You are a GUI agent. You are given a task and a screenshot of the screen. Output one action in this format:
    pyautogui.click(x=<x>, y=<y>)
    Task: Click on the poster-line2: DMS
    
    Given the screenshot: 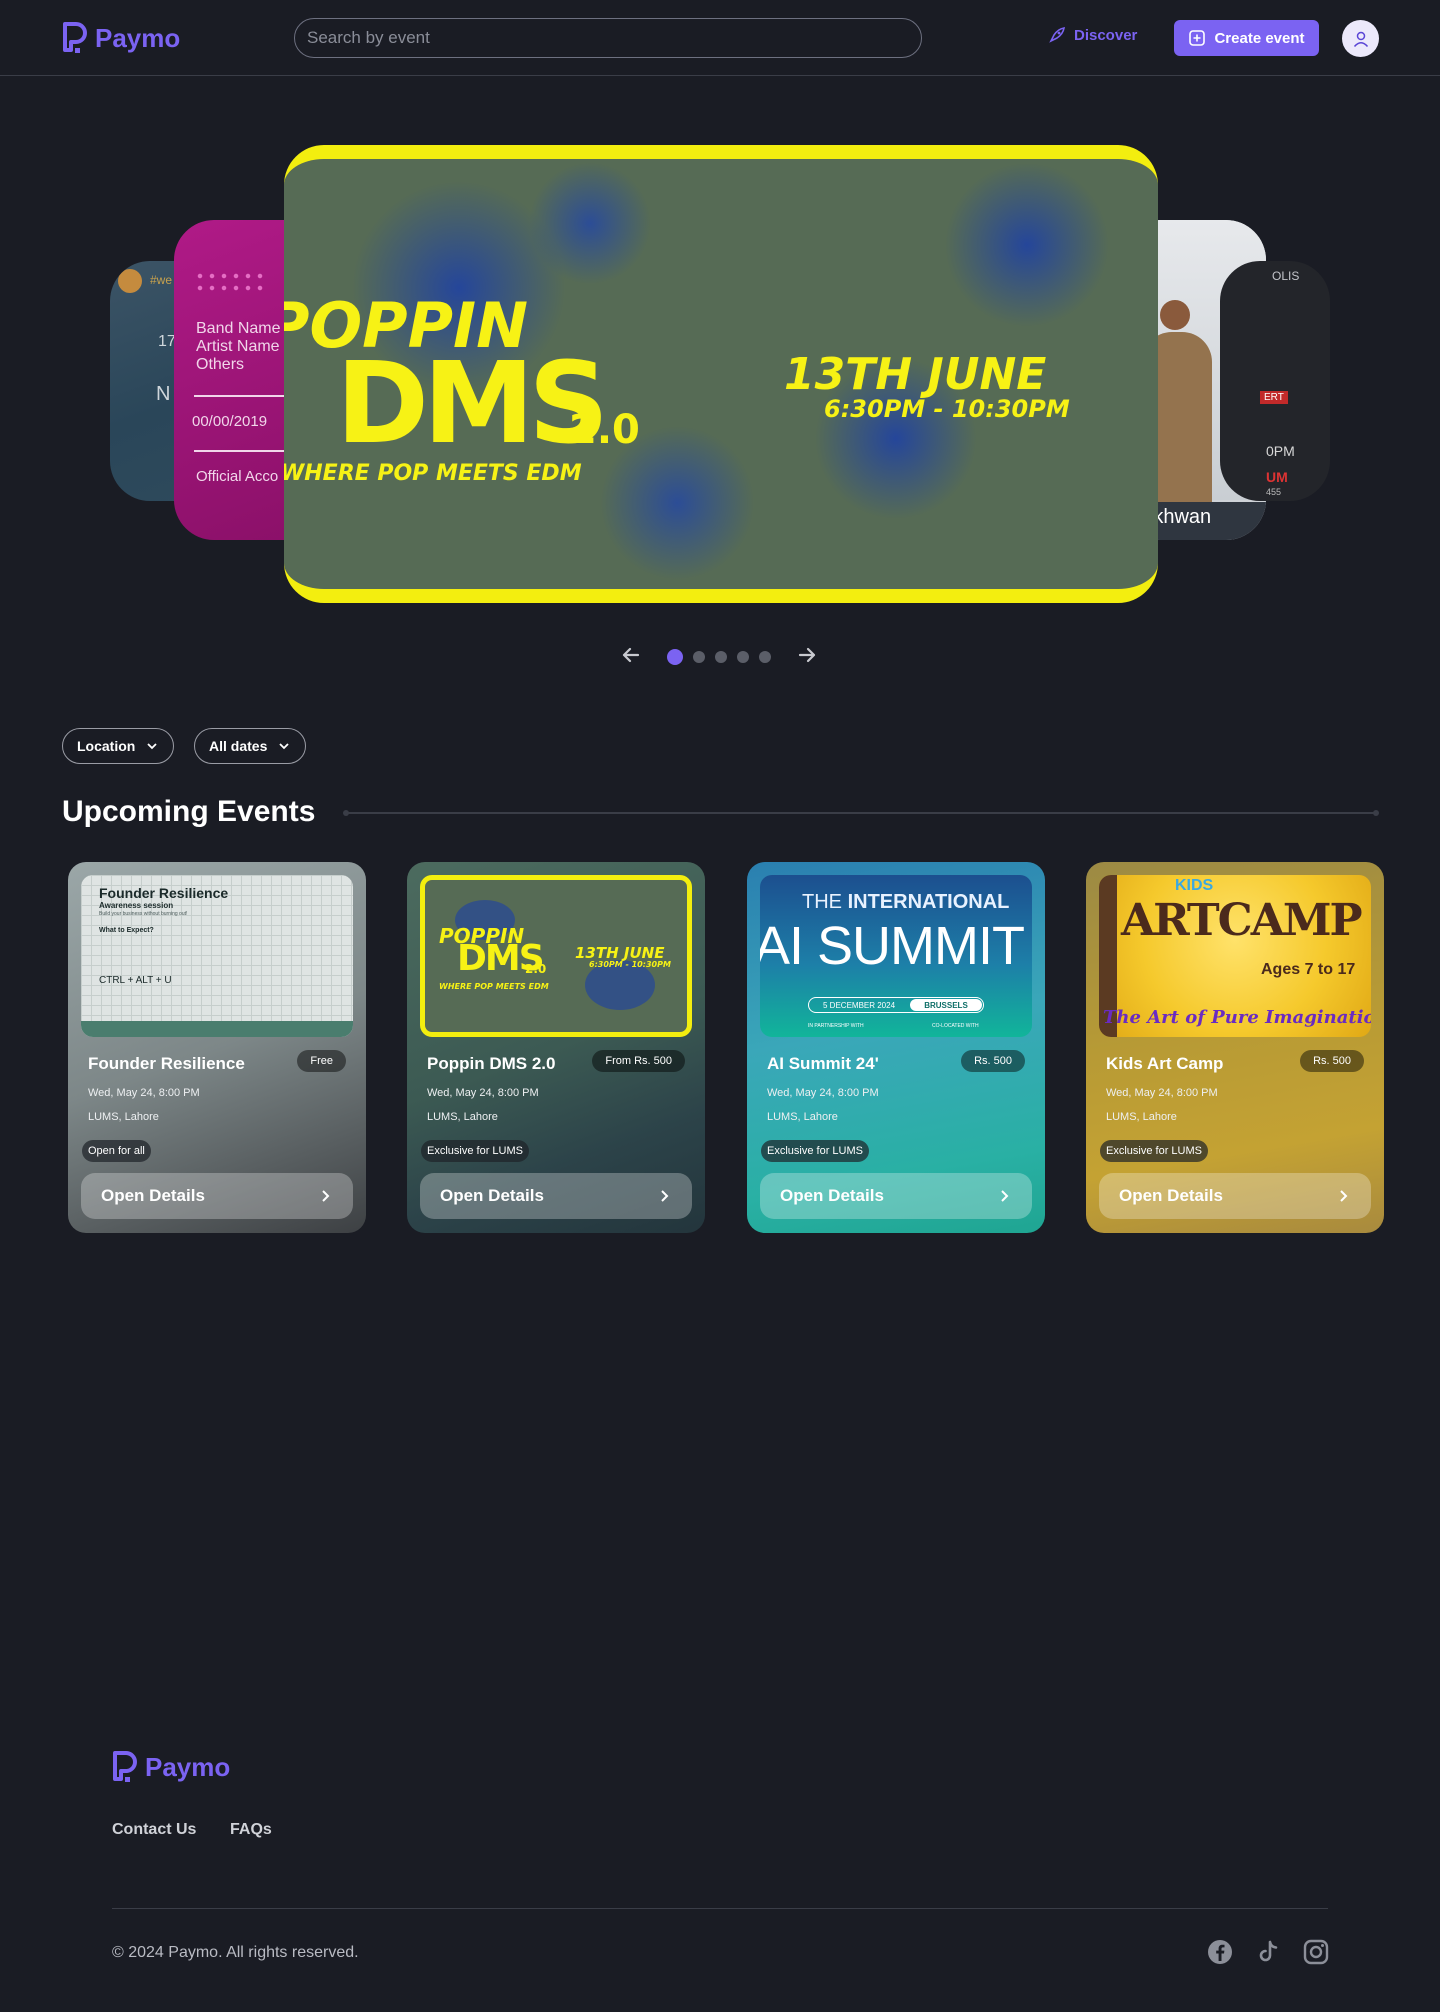 What is the action you would take?
    pyautogui.click(x=472, y=404)
    